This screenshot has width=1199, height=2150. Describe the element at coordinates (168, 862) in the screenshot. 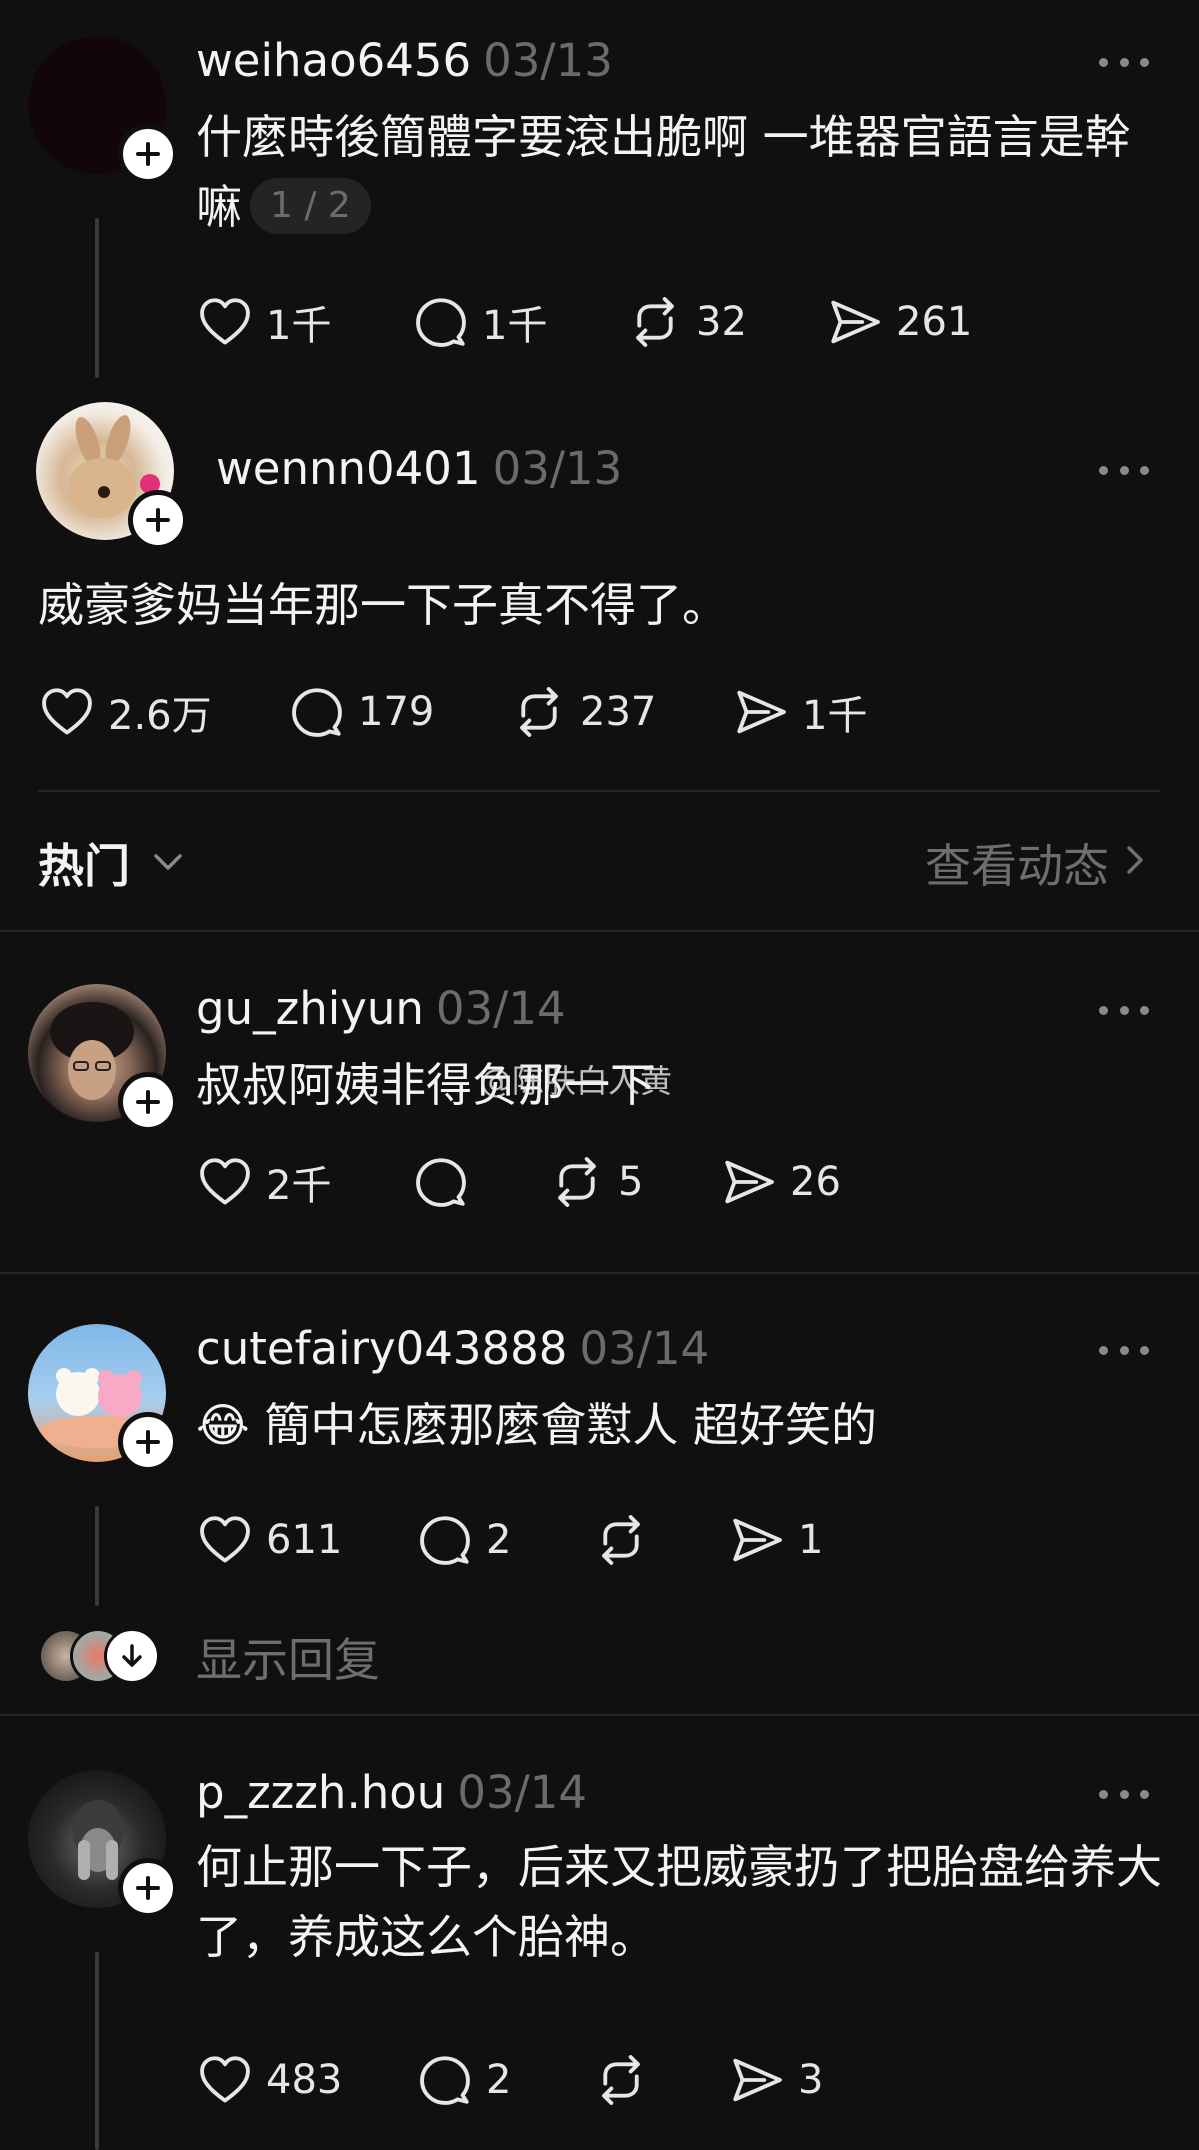

I see `chevron-down-icon` at that location.